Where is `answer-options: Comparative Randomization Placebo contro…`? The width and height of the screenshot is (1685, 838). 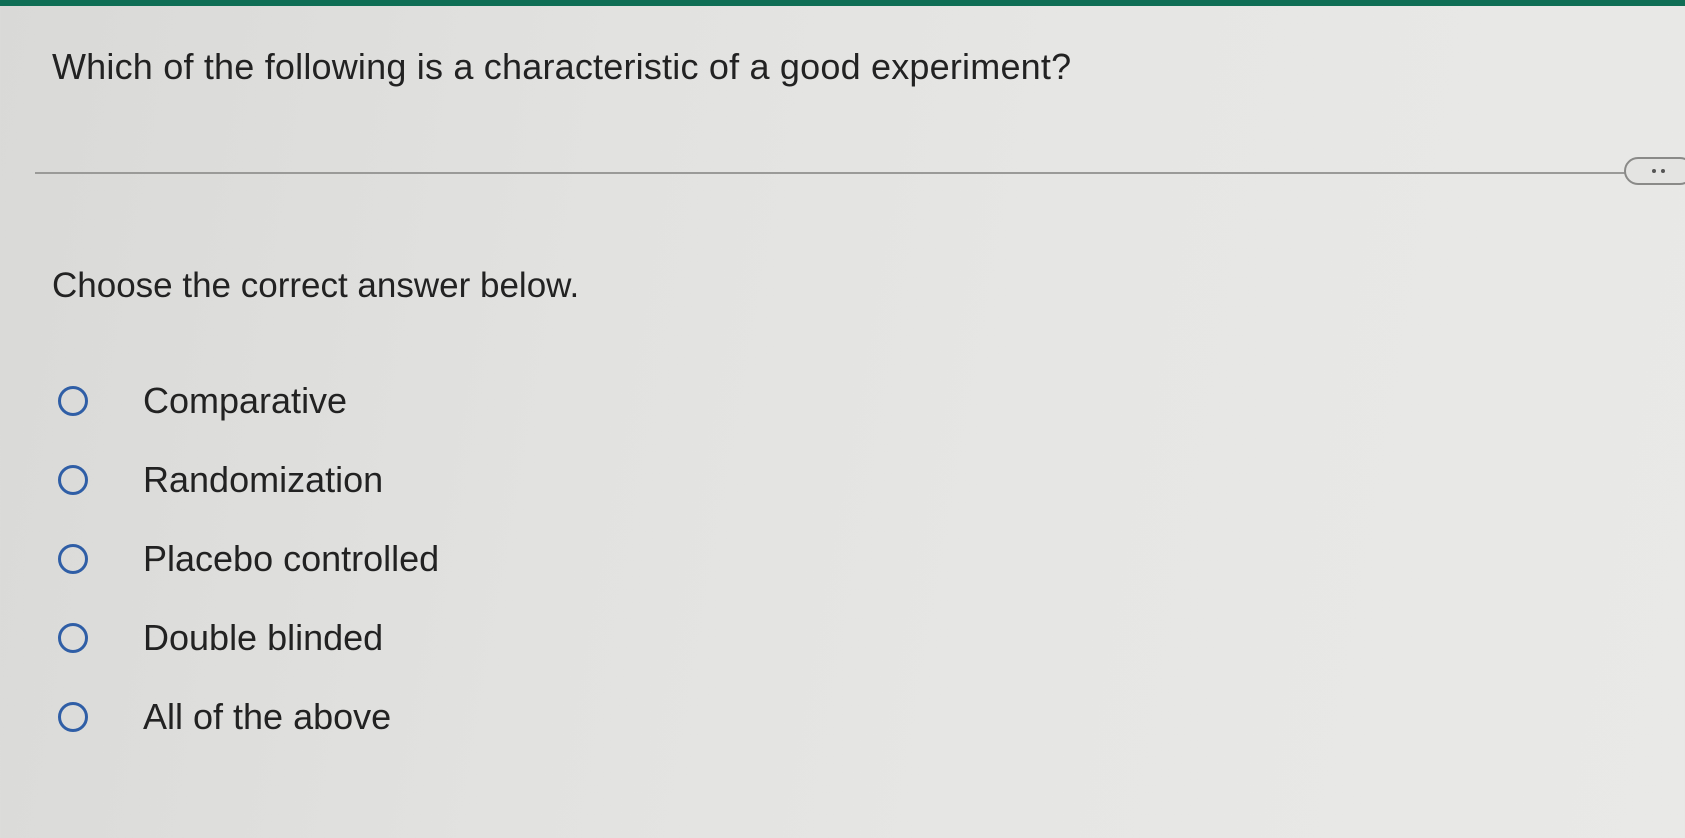 answer-options: Comparative Randomization Placebo contro… is located at coordinates (248, 573).